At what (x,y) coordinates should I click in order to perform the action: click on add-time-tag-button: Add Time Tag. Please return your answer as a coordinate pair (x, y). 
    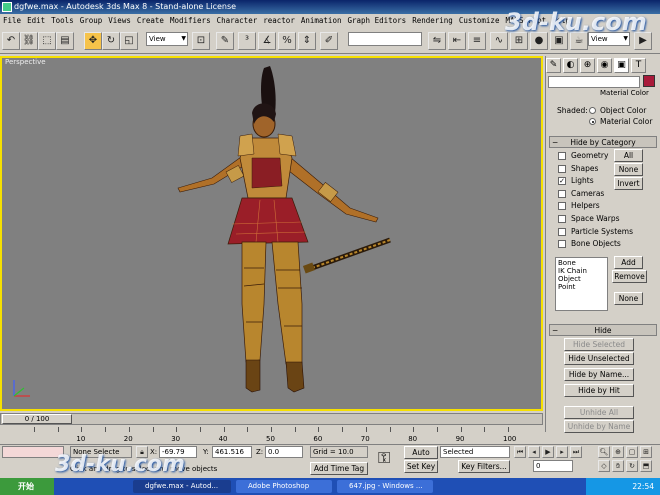
    Looking at the image, I should click on (339, 468).